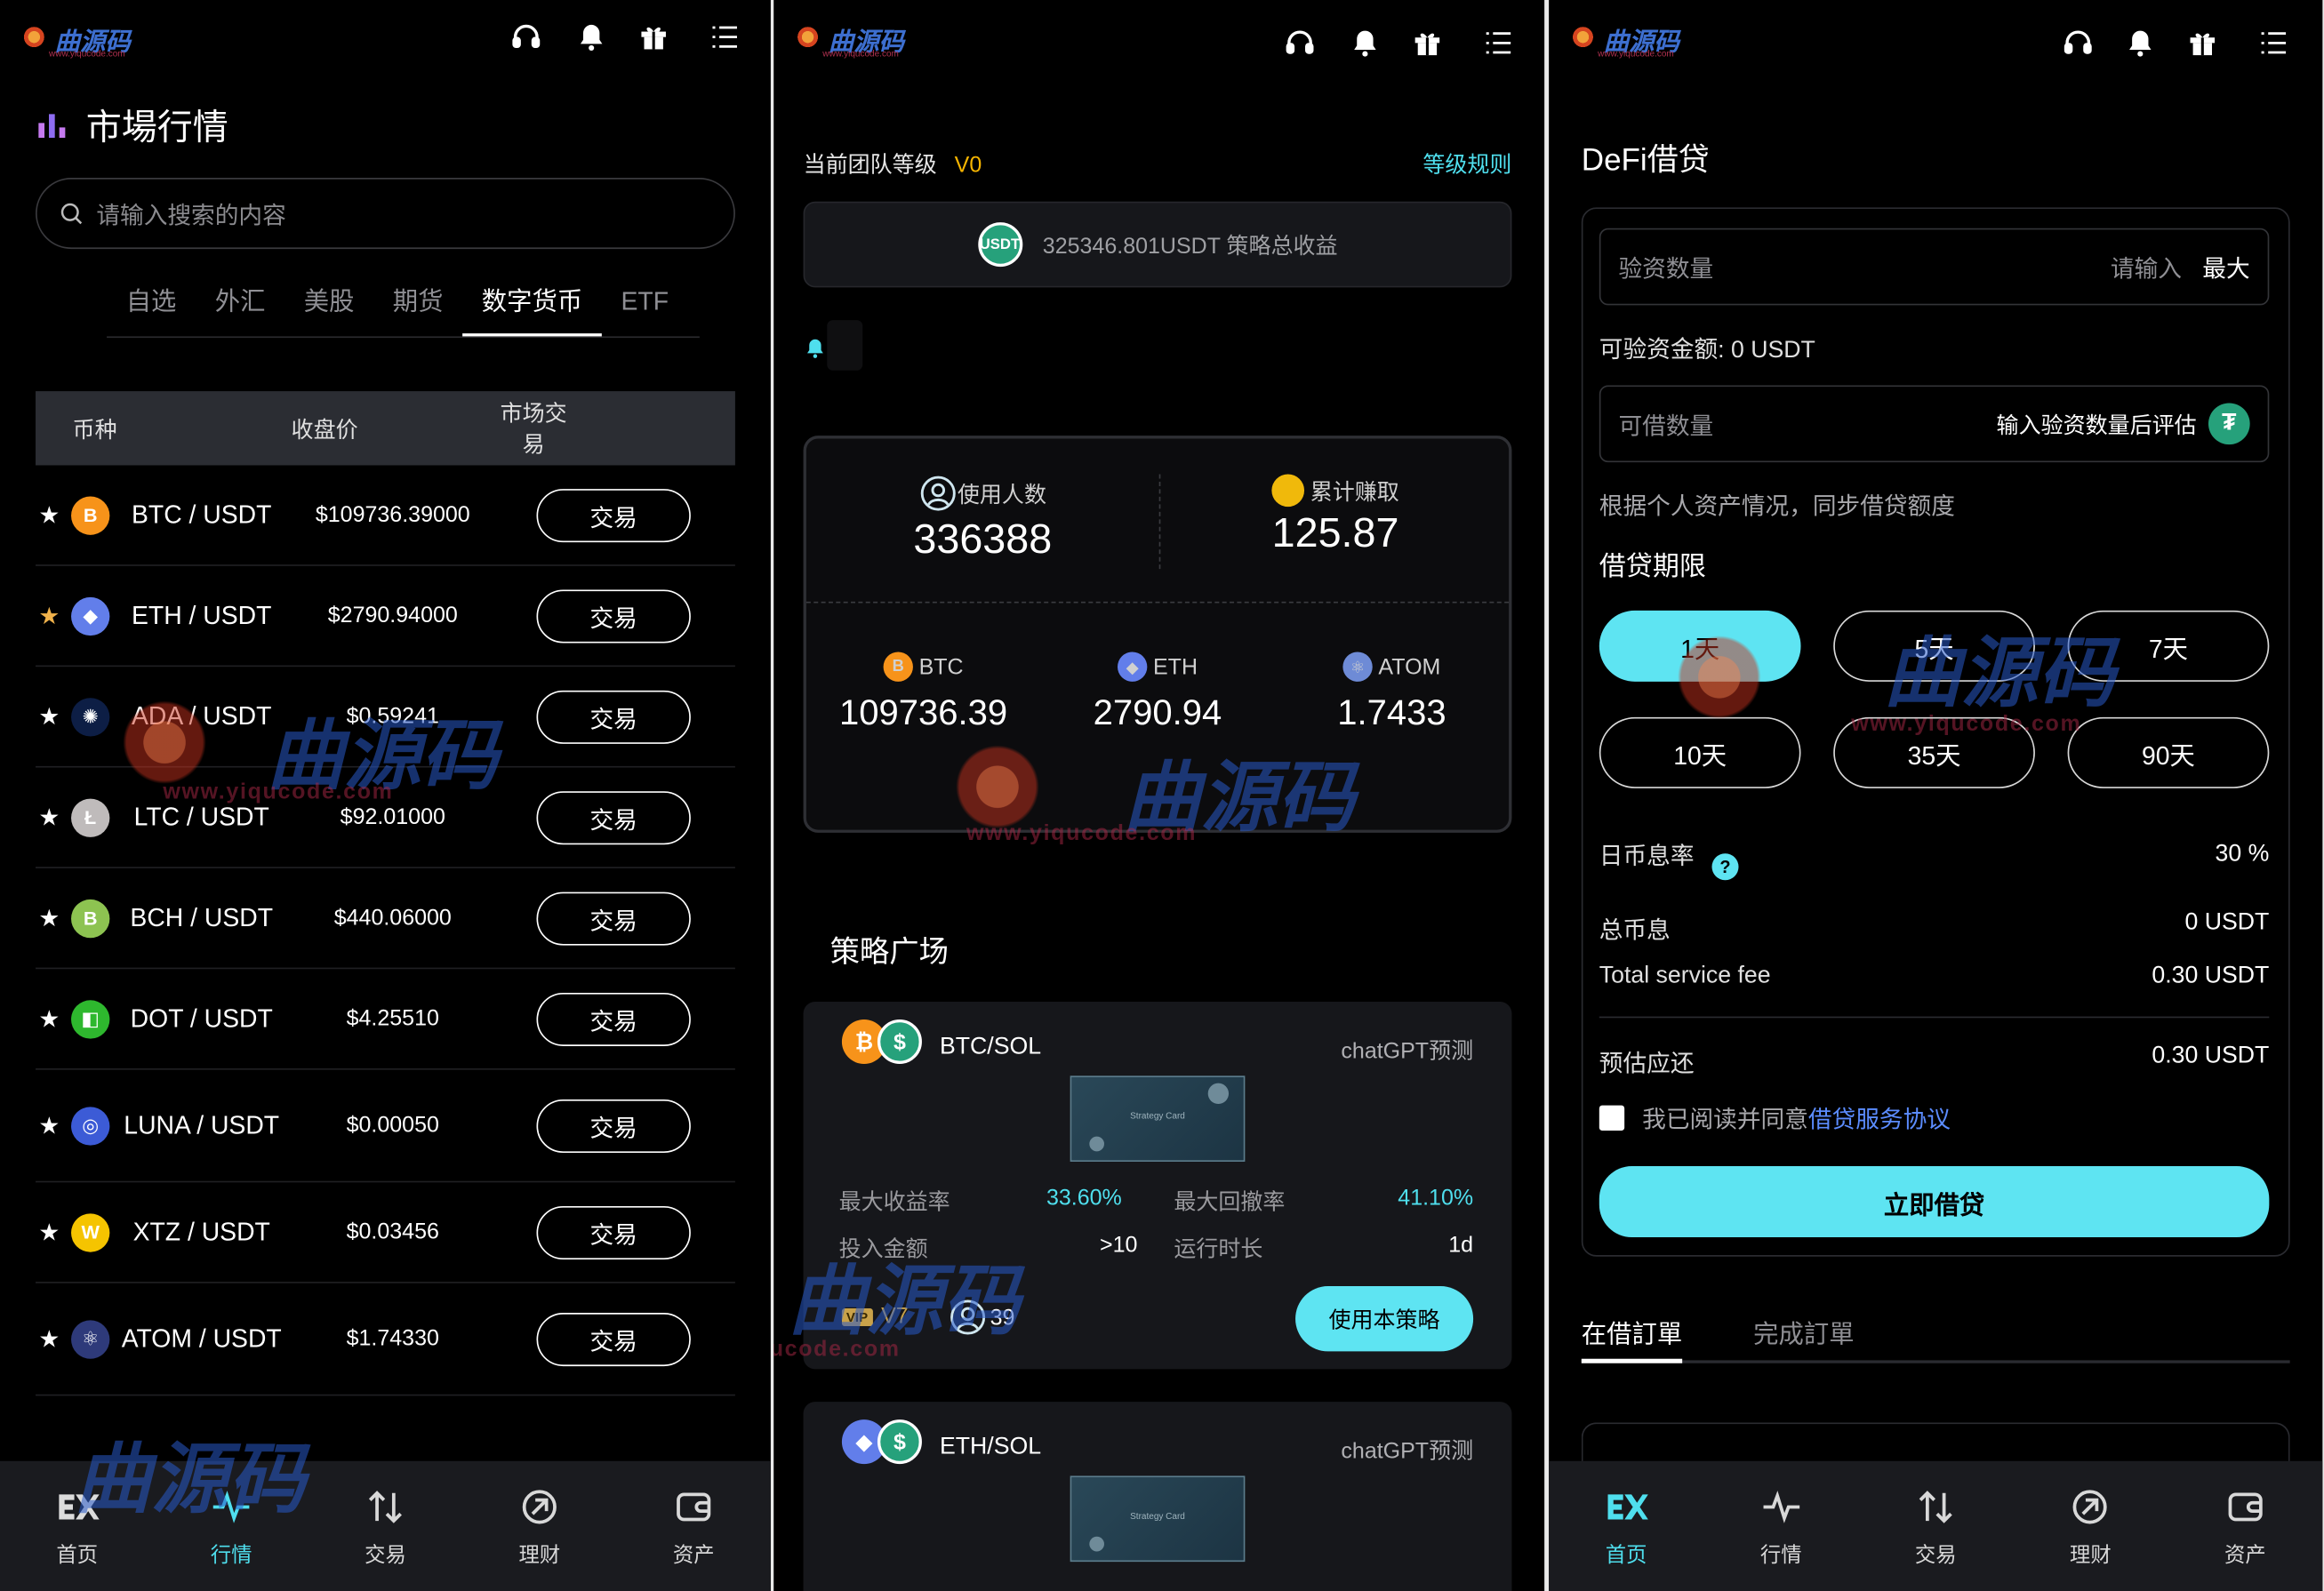 This screenshot has width=2324, height=1591. What do you see at coordinates (90, 1018) in the screenshot?
I see `coin-icon: ◧` at bounding box center [90, 1018].